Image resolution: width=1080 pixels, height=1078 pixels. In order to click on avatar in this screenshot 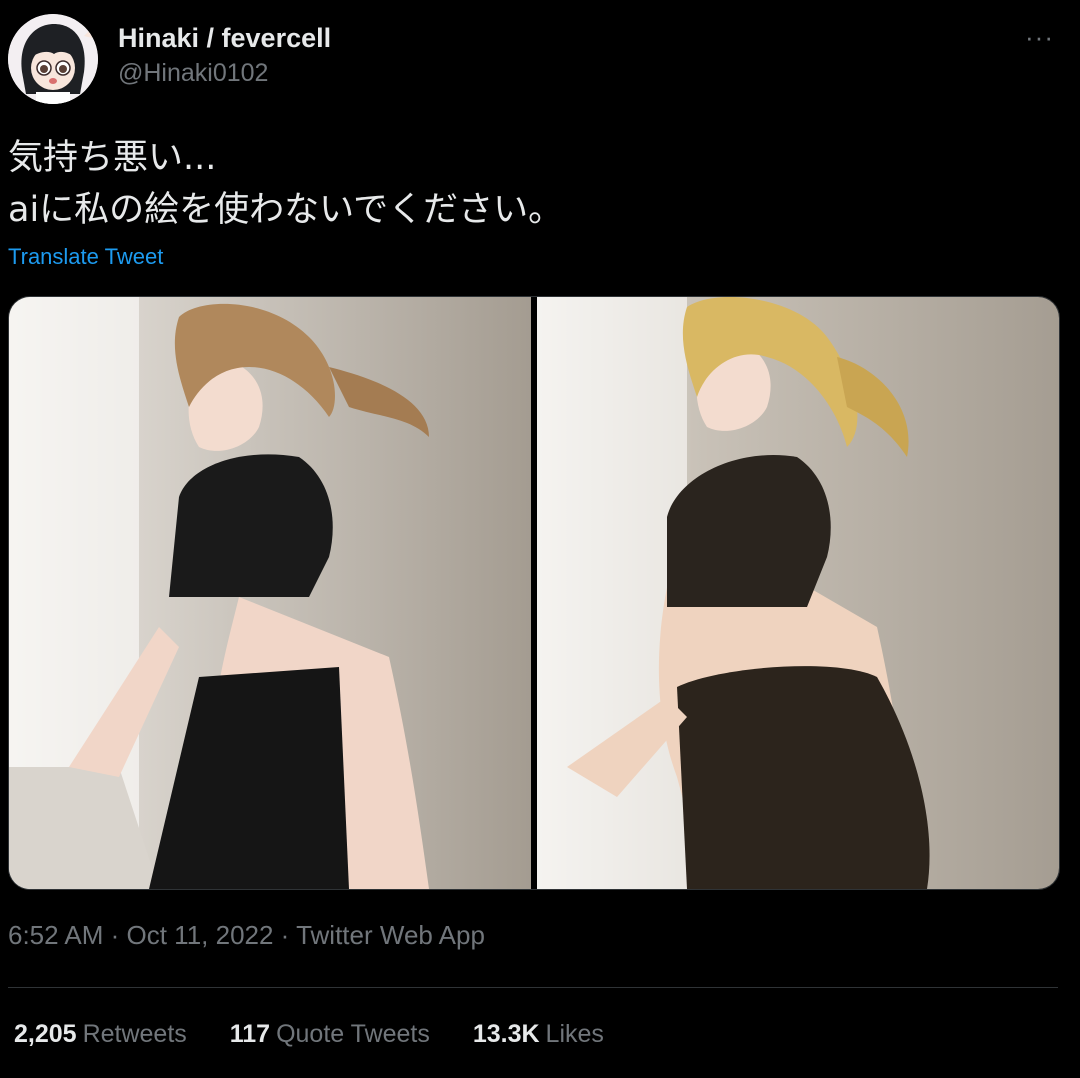, I will do `click(53, 59)`.